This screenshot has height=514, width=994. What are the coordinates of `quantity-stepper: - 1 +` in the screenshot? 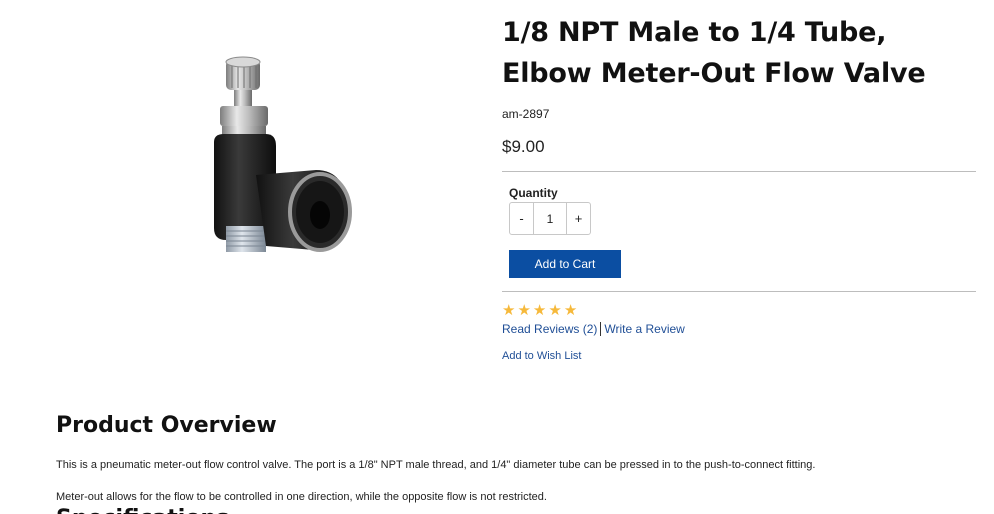 It's located at (550, 218).